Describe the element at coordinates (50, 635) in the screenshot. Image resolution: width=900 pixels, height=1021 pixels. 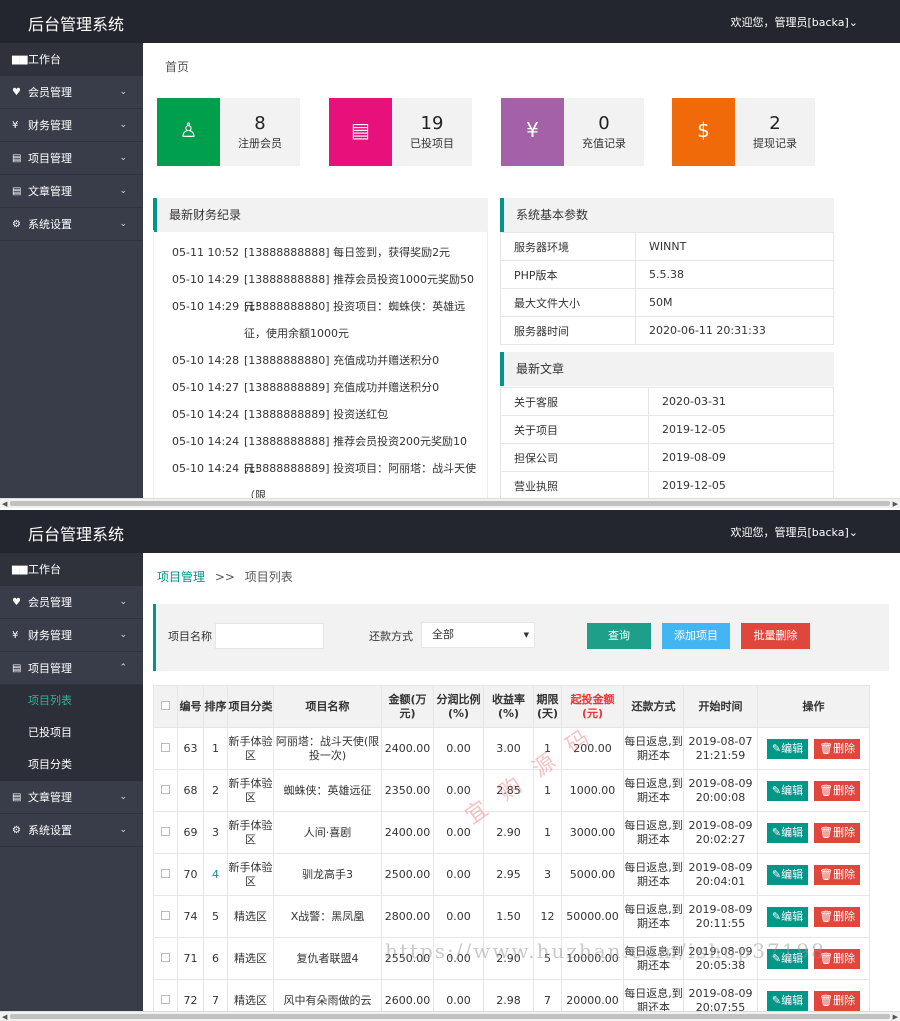
I see `sidebar-item-label: 财务管理` at that location.